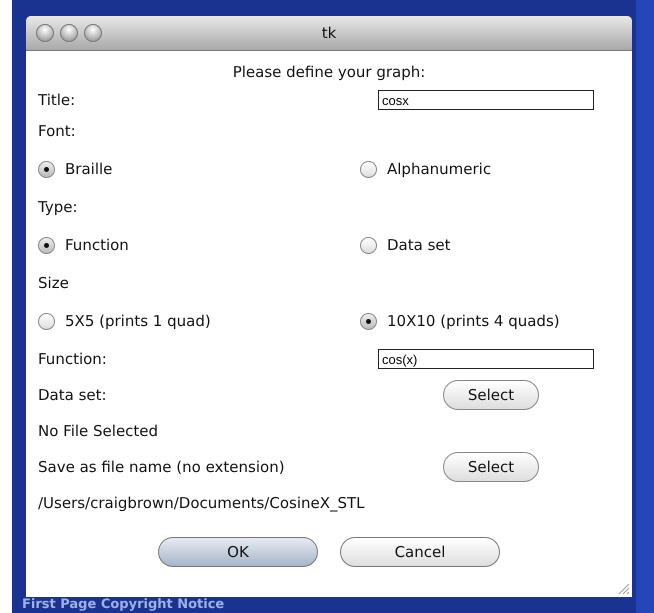 This screenshot has width=654, height=613. What do you see at coordinates (419, 245) in the screenshot?
I see `option-label: Data set` at bounding box center [419, 245].